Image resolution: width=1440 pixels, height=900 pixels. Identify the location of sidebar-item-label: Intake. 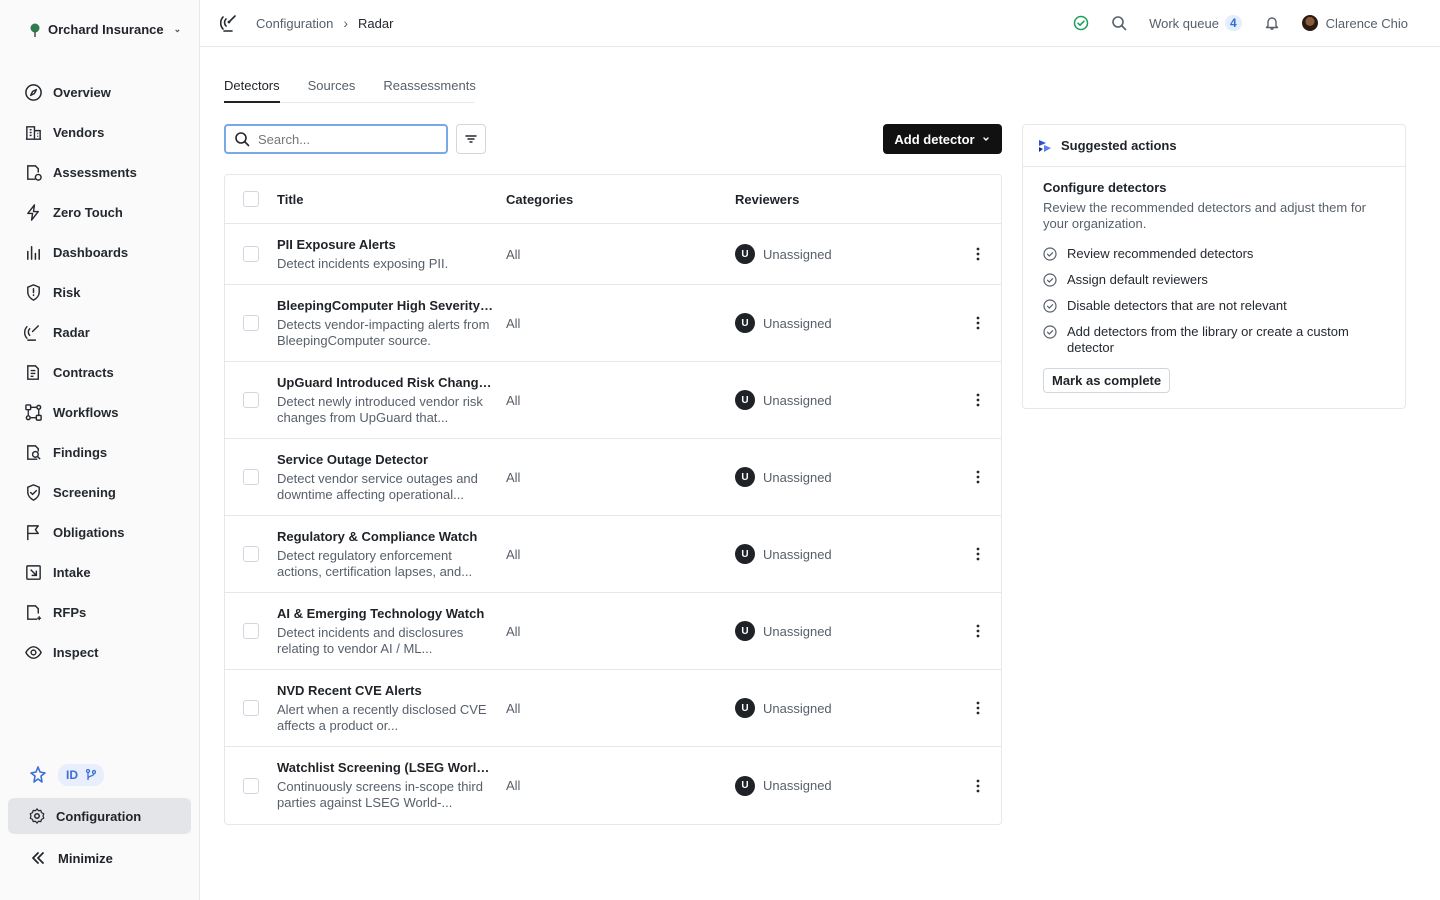
(72, 572).